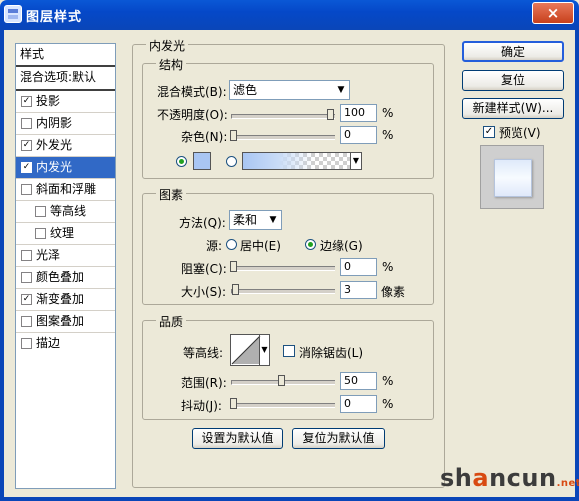  I want to click on style-item-label: 等高线, so click(68, 211).